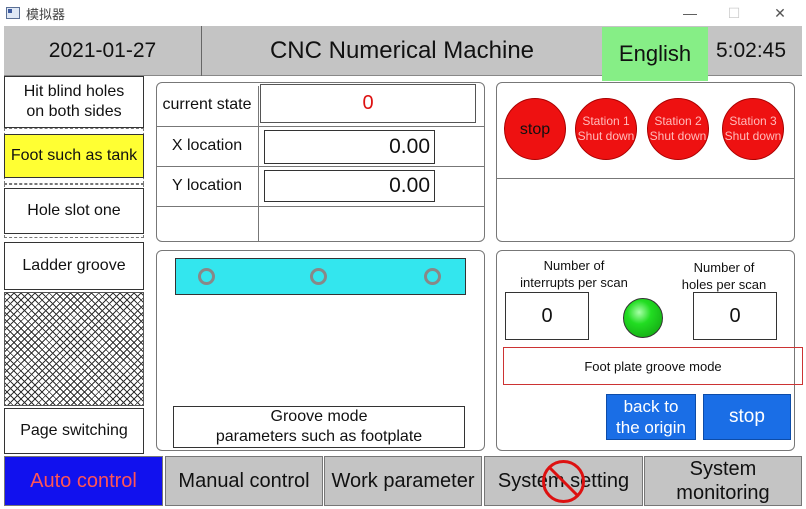 This screenshot has height=509, width=806. I want to click on sidebar-item-foot-tank: Foot such as tank, so click(74, 156).